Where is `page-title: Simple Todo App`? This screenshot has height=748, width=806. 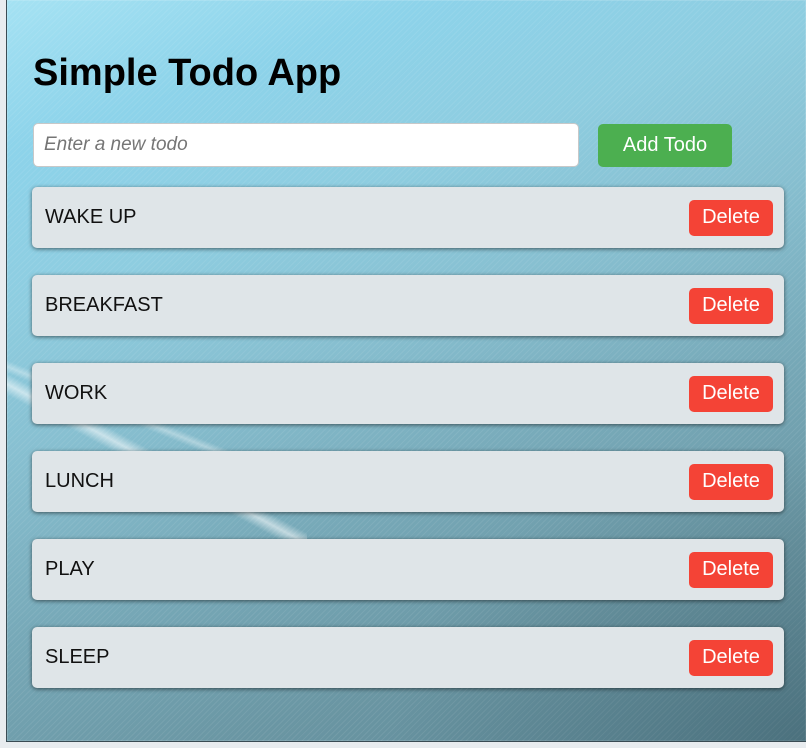
page-title: Simple Todo App is located at coordinates (187, 73).